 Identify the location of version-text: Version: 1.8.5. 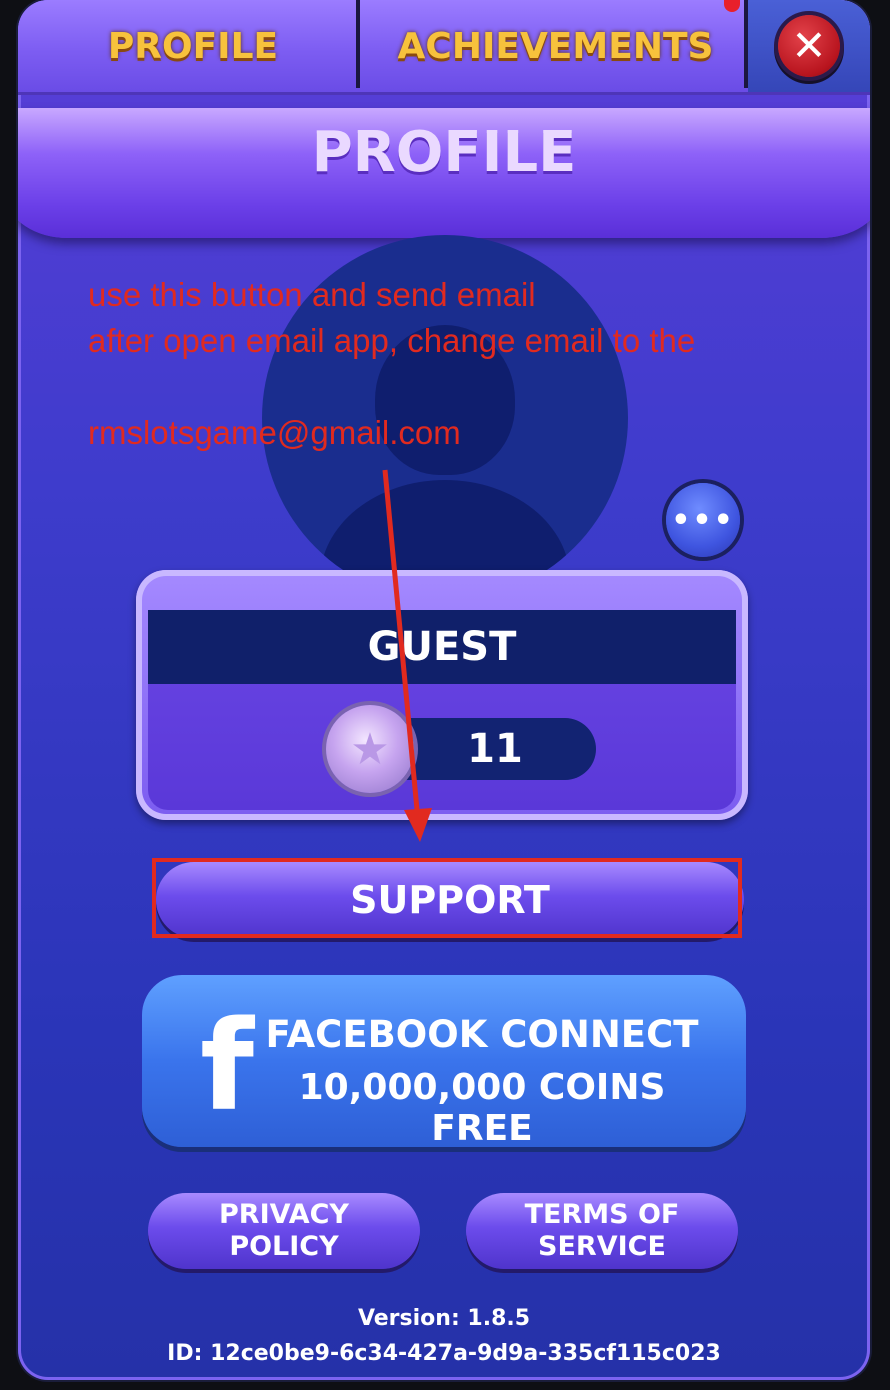
(444, 1318).